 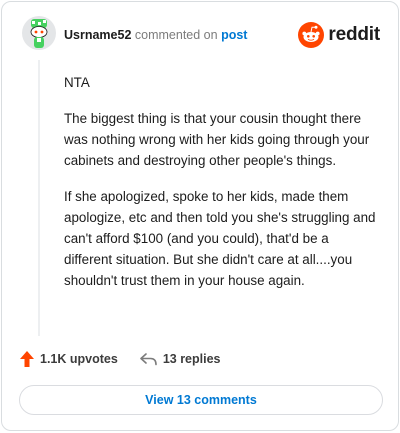 What do you see at coordinates (77, 82) in the screenshot?
I see `comment-paragraph: NTA` at bounding box center [77, 82].